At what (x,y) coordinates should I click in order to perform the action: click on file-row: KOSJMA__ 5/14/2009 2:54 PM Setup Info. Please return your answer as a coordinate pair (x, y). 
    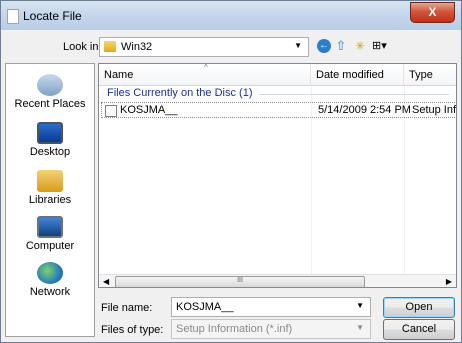
    Looking at the image, I should click on (279, 110).